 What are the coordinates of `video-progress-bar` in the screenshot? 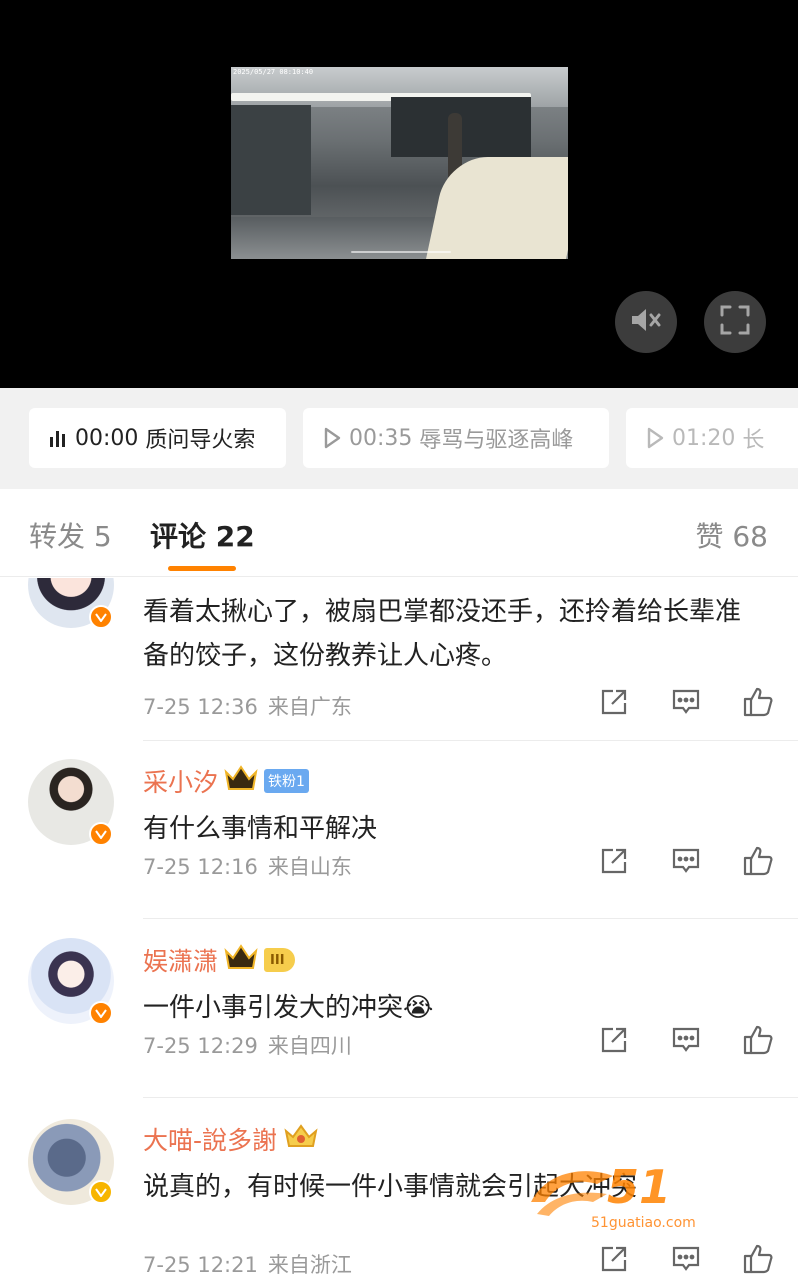 It's located at (401, 252).